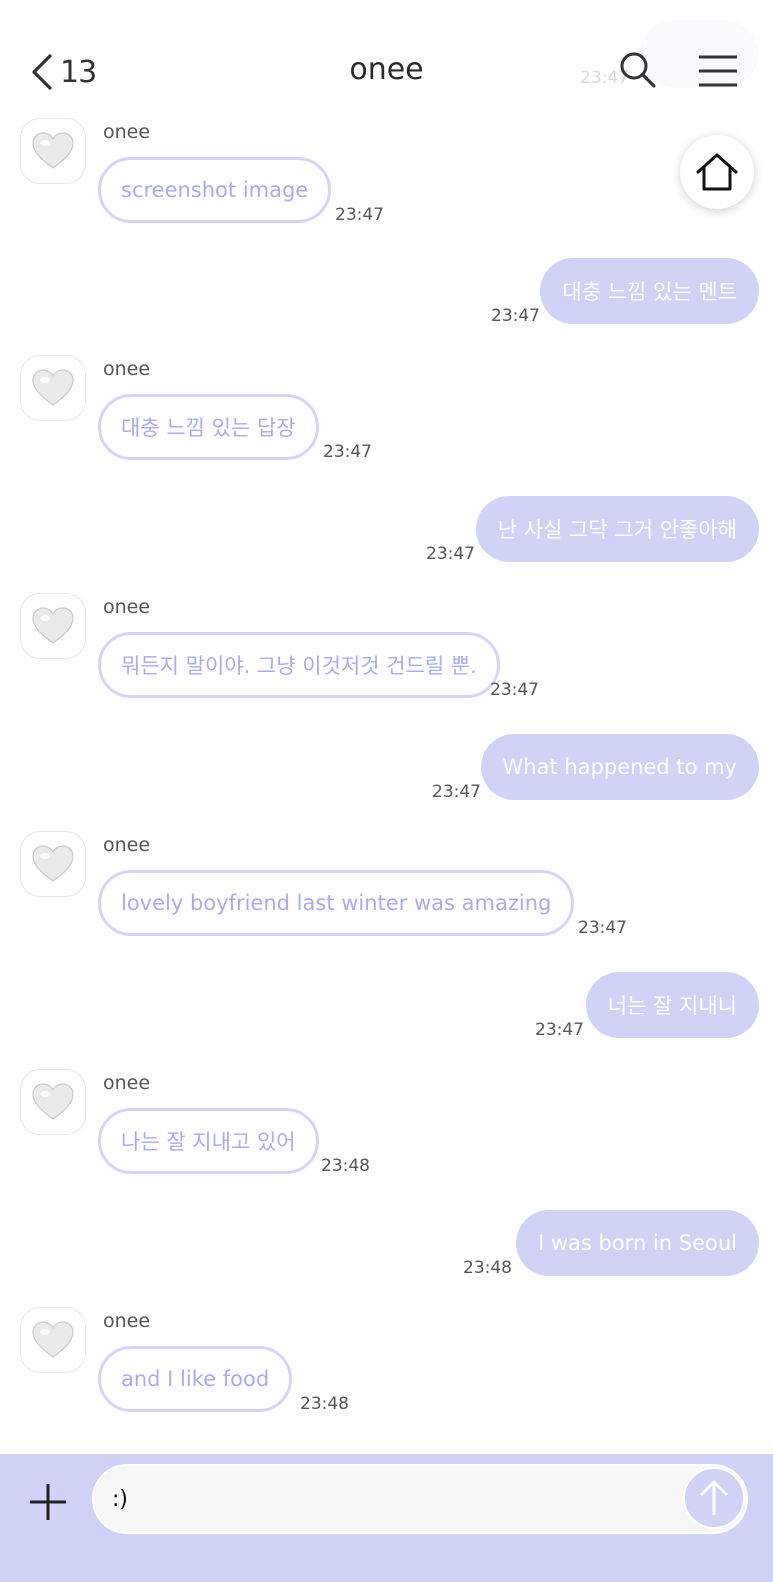 The height and width of the screenshot is (1582, 773). What do you see at coordinates (208, 427) in the screenshot?
I see `incoming-message: 대충 느낌 있는 답장` at bounding box center [208, 427].